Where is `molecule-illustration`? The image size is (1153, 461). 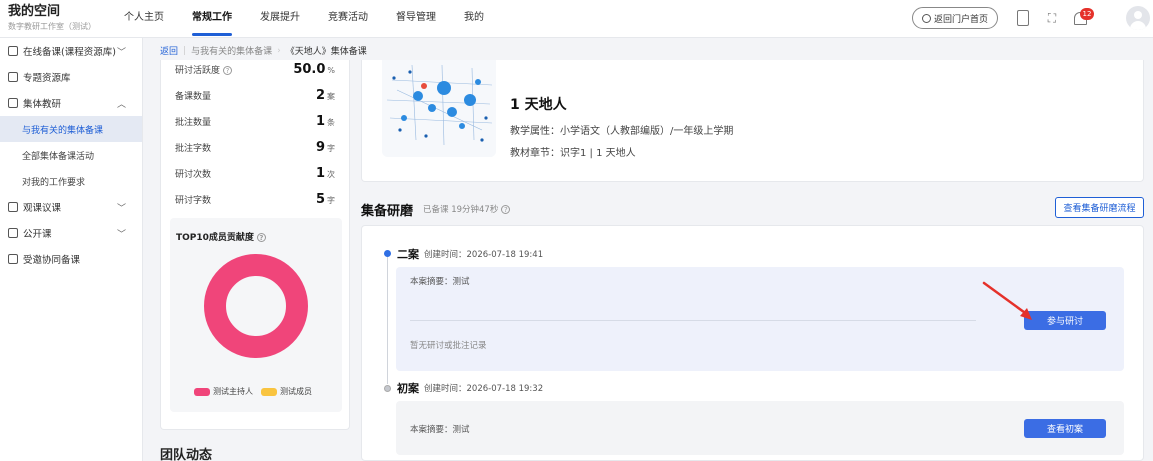
molecule-illustration is located at coordinates (439, 108).